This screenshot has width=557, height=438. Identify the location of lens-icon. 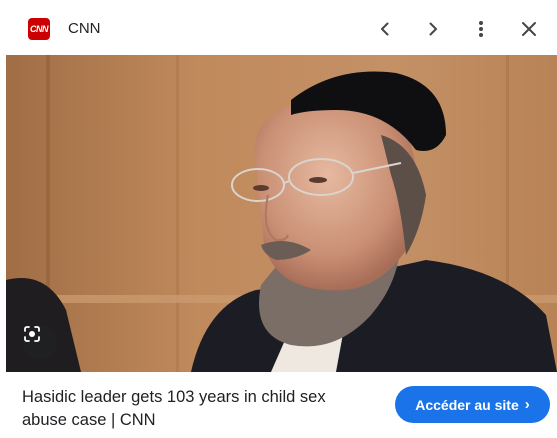
(32, 334).